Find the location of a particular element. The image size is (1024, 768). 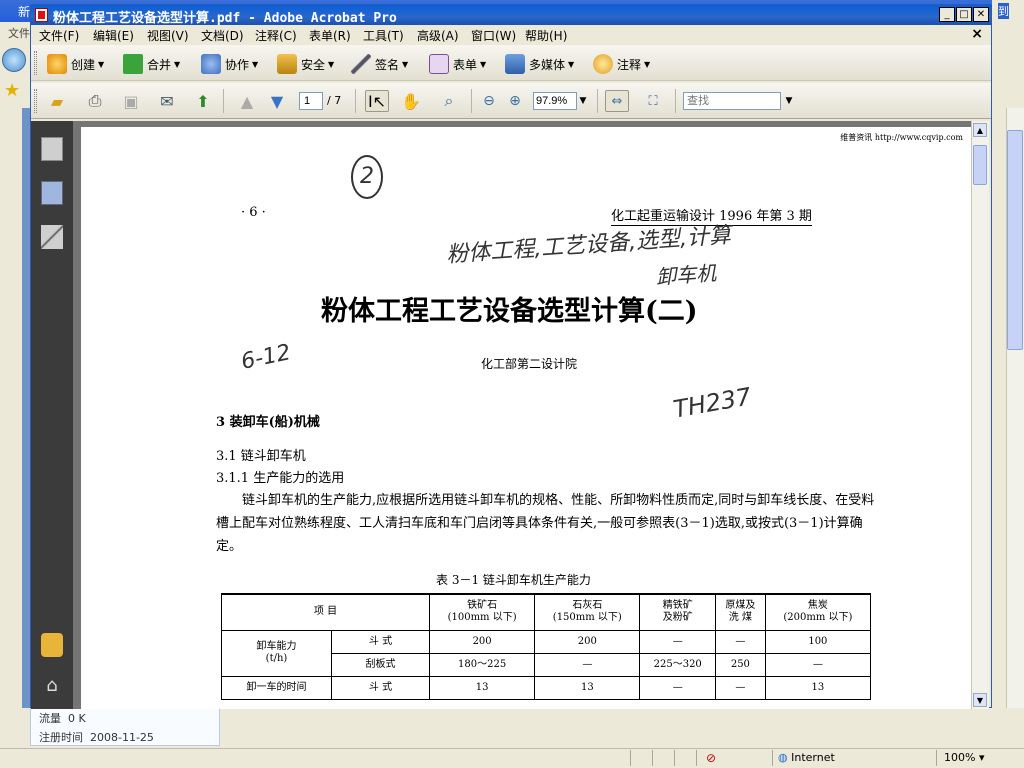

page-source-header: 维普资讯 http://www.cqvip.com is located at coordinates (901, 137).